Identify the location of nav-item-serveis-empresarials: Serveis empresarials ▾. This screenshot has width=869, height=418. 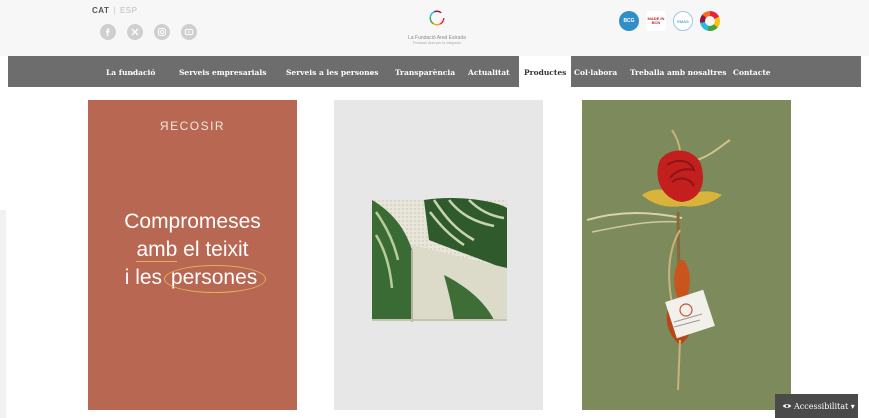
(222, 71).